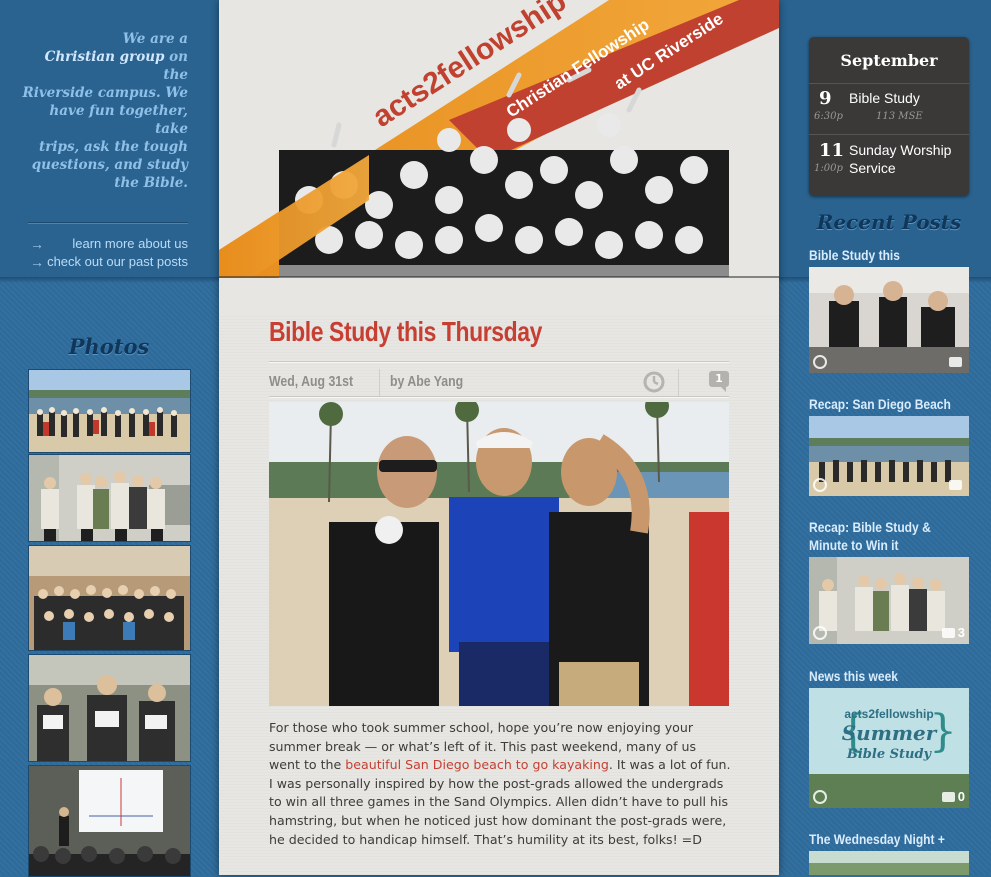  Describe the element at coordinates (889, 797) in the screenshot. I see `recent-post-bar: 0` at that location.